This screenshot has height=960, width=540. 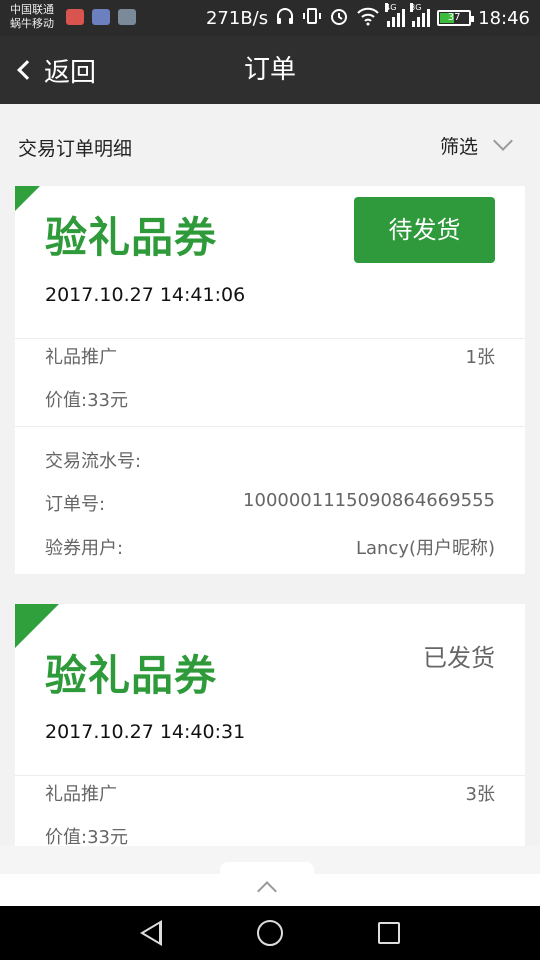 I want to click on filter-button: 筛选, so click(x=476, y=145).